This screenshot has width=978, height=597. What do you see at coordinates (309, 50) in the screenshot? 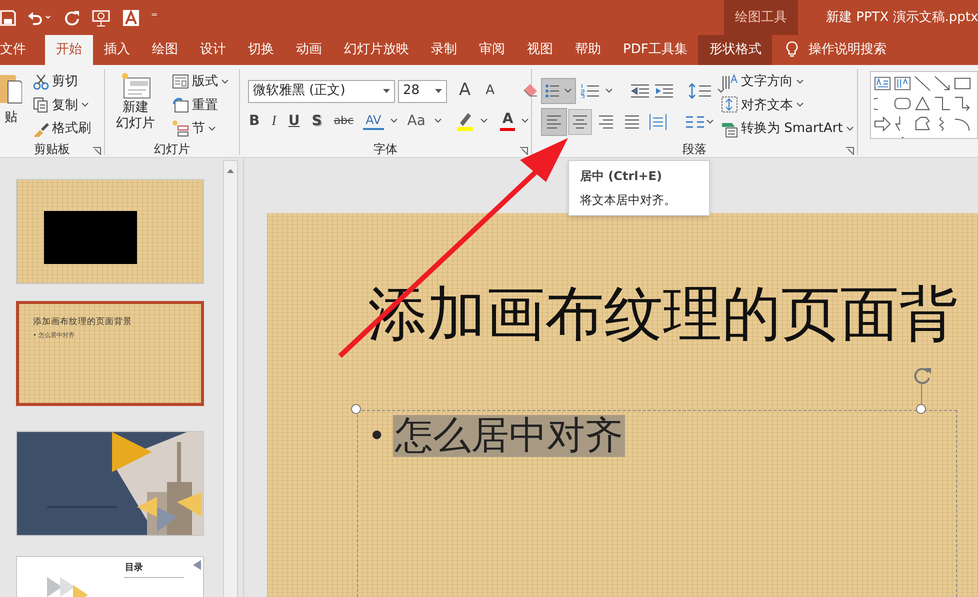
I see `ribbon-tab: 动画` at bounding box center [309, 50].